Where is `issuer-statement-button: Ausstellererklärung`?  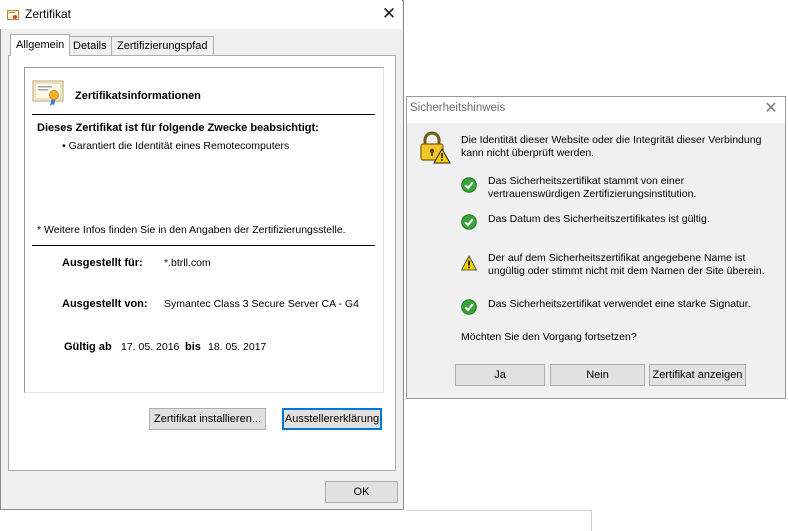 issuer-statement-button: Ausstellererklärung is located at coordinates (332, 419).